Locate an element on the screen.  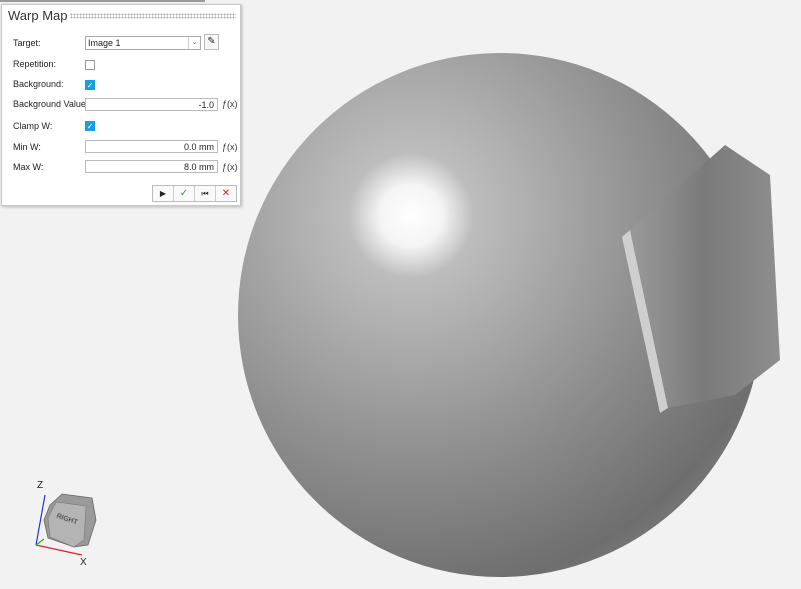
cancel-button: ✕ is located at coordinates (226, 193).